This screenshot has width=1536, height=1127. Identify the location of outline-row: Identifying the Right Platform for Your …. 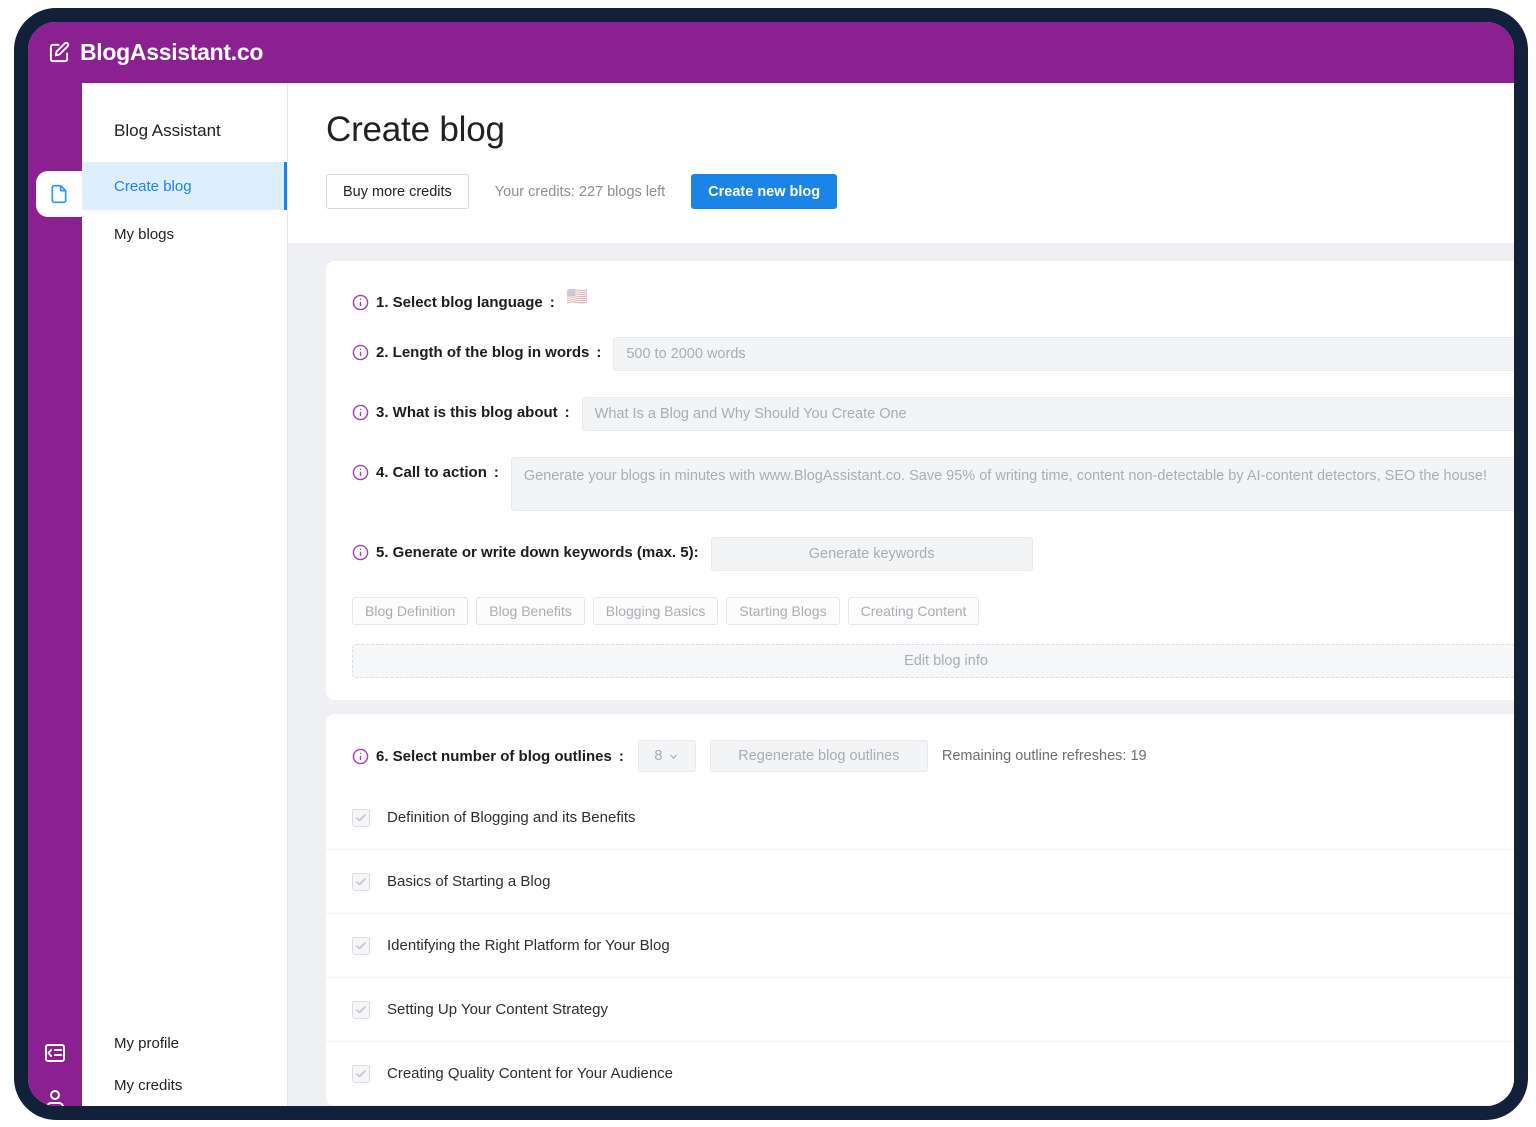
(920, 946).